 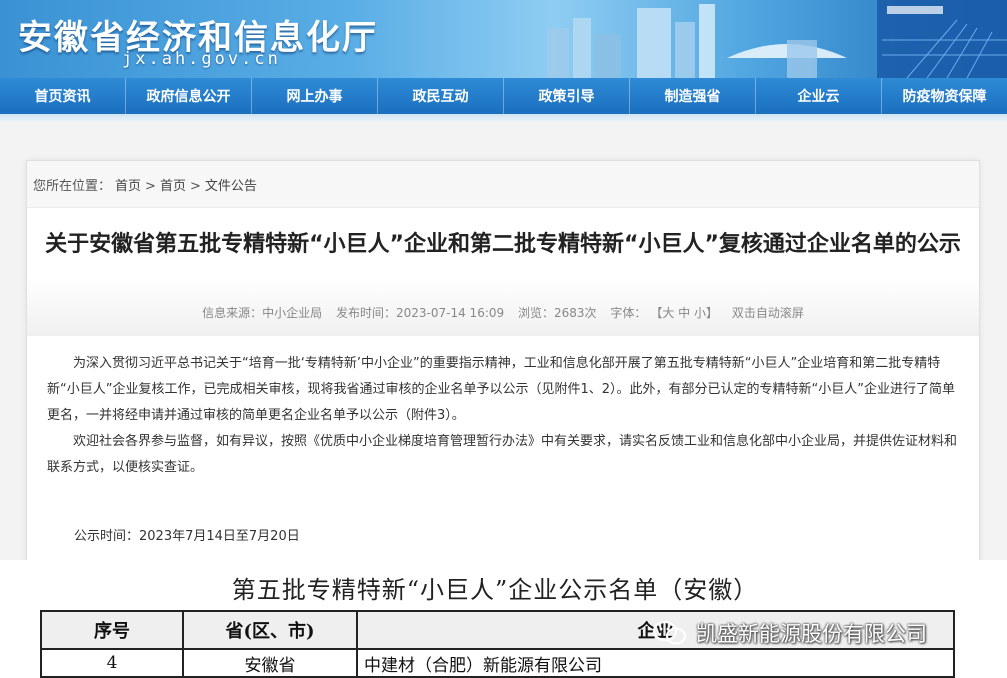 What do you see at coordinates (270, 630) in the screenshot?
I see `header-province: 省(区、市)` at bounding box center [270, 630].